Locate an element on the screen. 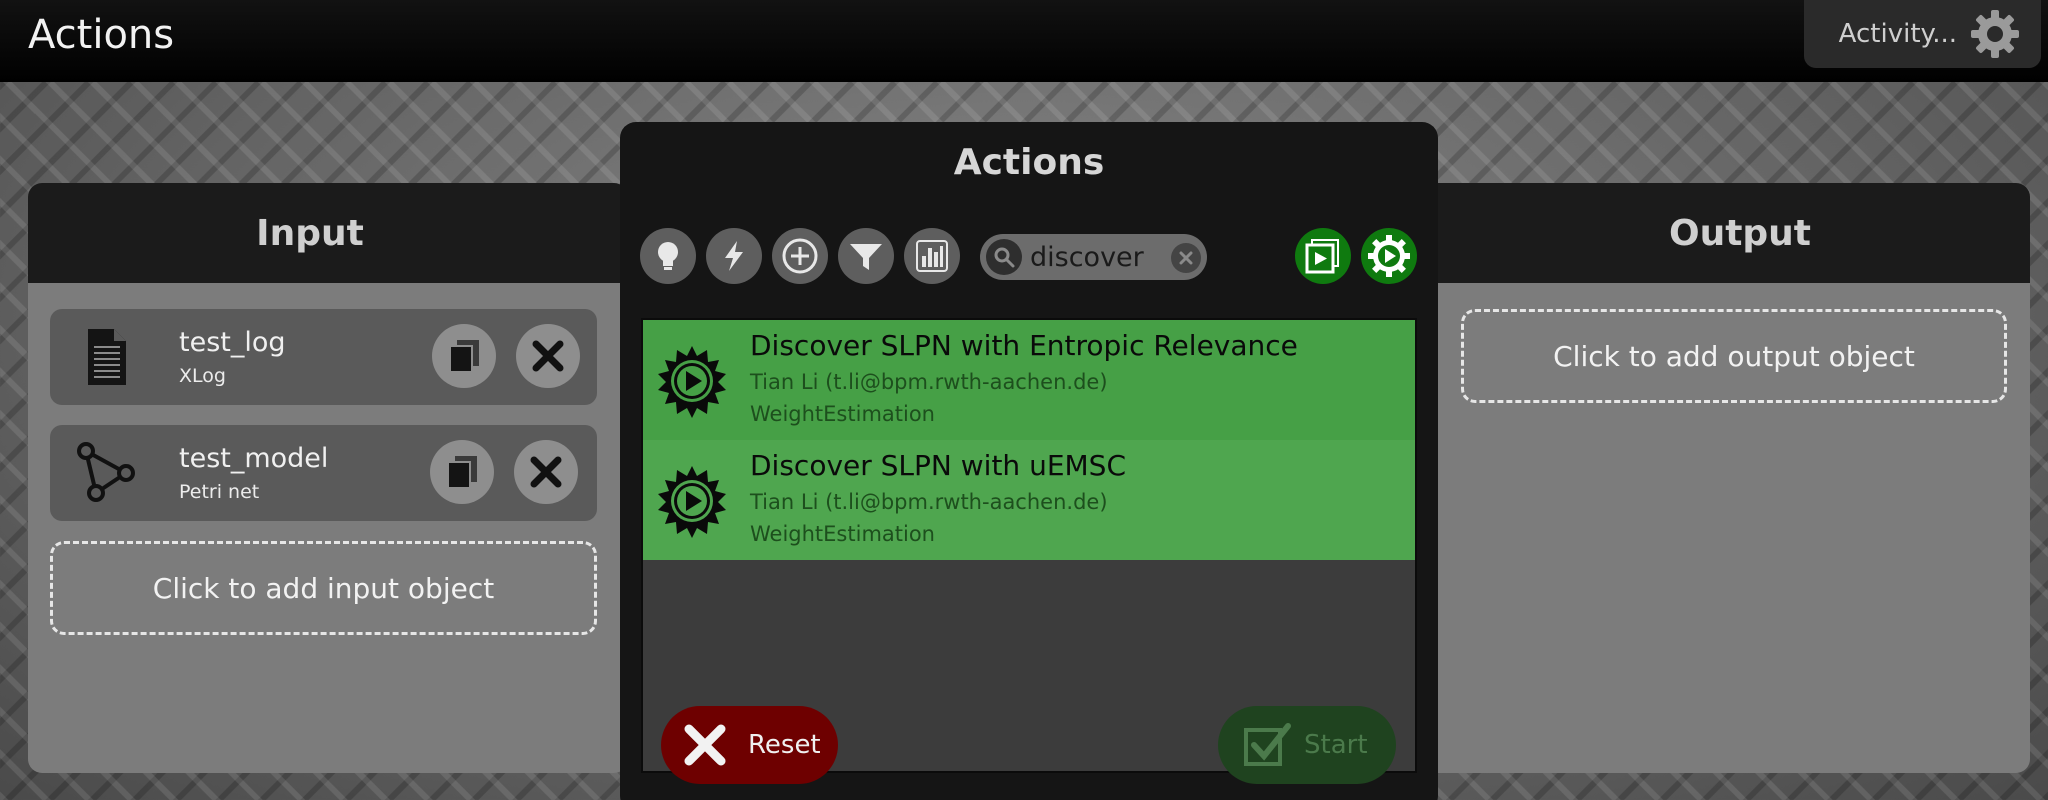 This screenshot has height=800, width=2048. bar-chart-button is located at coordinates (932, 256).